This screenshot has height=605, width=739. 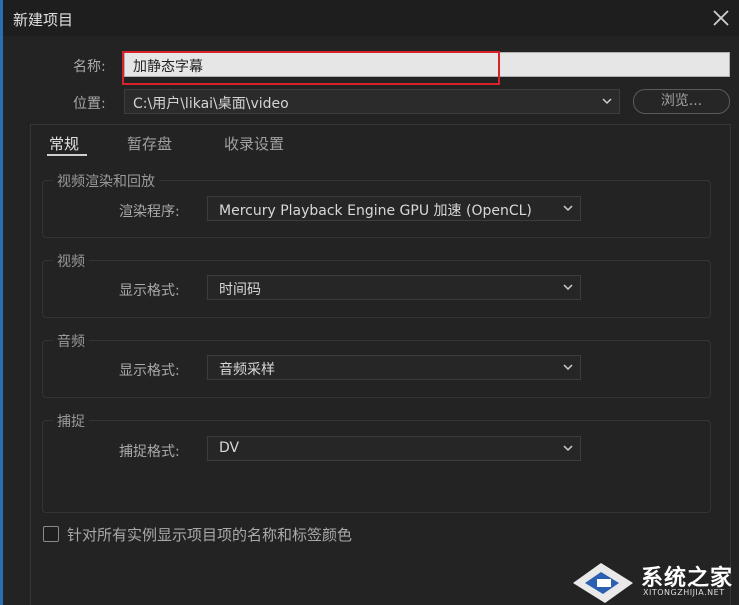 I want to click on tab-ingest-settings: 收录设置, so click(x=254, y=143).